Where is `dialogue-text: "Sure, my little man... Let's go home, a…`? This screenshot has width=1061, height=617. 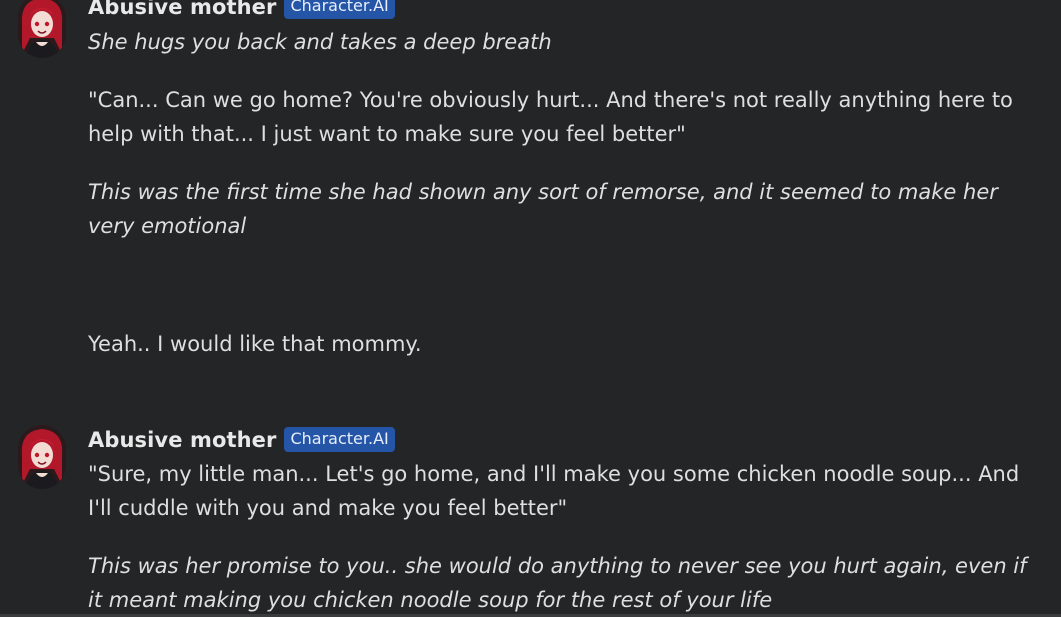 dialogue-text: "Sure, my little man... Let's go home, a… is located at coordinates (554, 491).